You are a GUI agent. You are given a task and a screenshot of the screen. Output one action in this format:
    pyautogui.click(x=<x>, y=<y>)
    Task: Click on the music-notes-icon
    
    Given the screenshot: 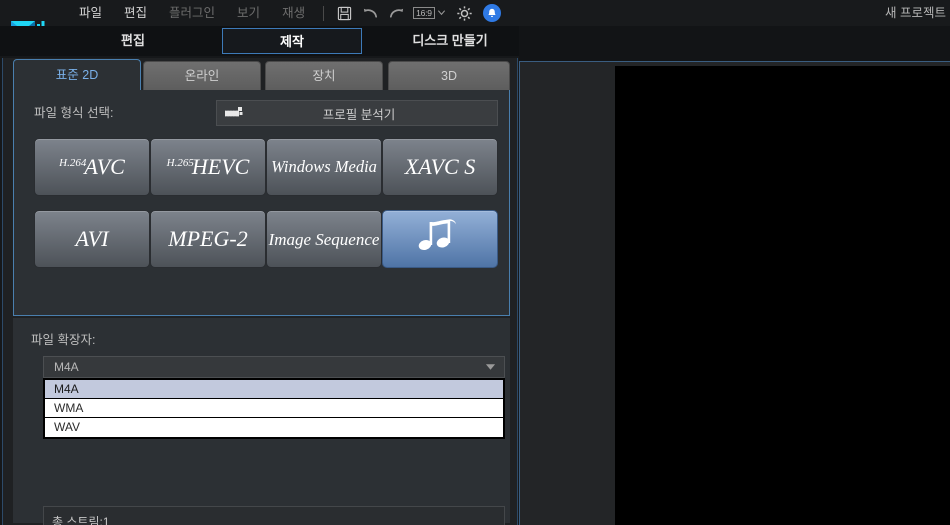 What is the action you would take?
    pyautogui.click(x=440, y=239)
    